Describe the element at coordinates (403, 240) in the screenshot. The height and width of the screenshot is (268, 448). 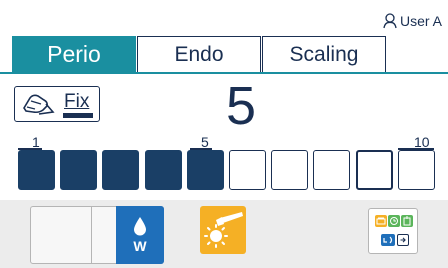
I see `enter-icon` at that location.